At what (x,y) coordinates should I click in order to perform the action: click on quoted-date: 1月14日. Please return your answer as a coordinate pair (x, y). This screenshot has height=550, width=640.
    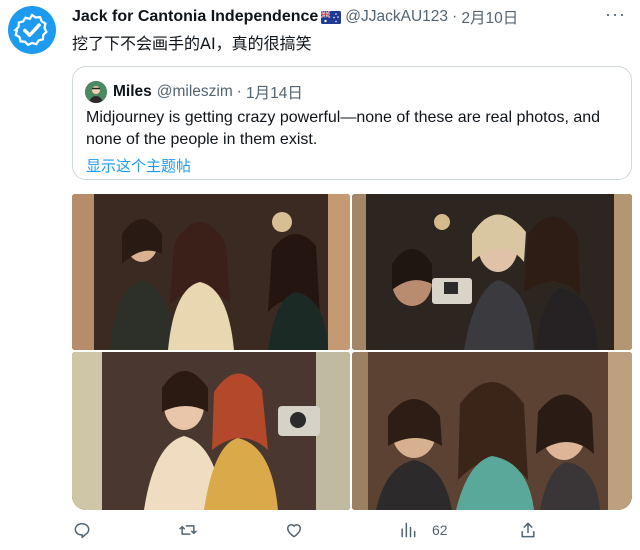
    Looking at the image, I should click on (274, 93).